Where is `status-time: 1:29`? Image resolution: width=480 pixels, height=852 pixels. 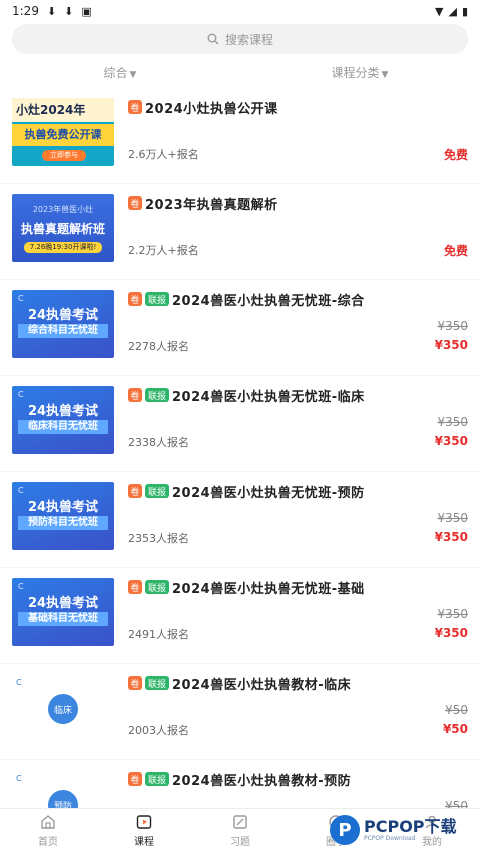
status-time: 1:29 is located at coordinates (25, 11).